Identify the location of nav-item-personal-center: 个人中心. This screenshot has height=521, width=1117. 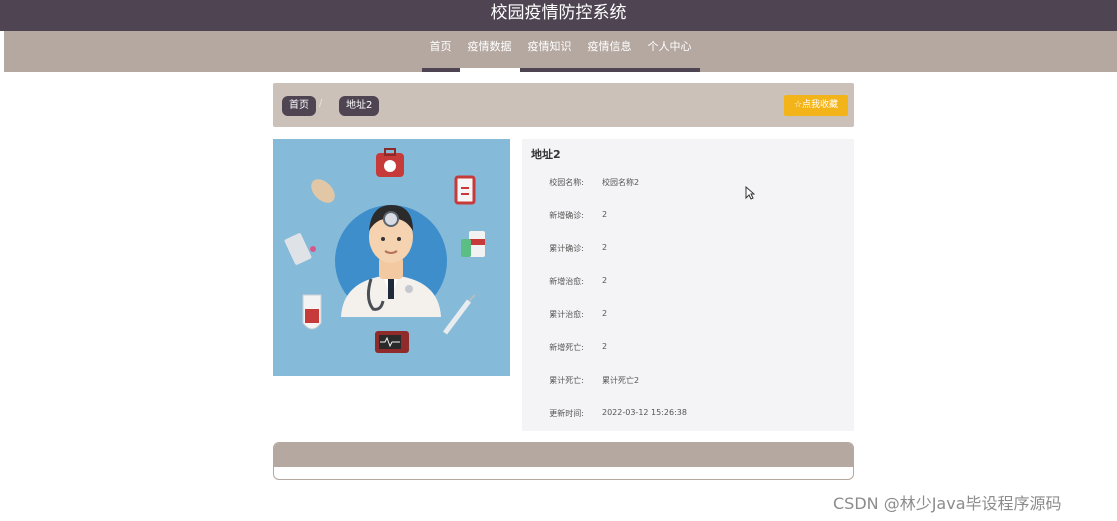
(669, 51).